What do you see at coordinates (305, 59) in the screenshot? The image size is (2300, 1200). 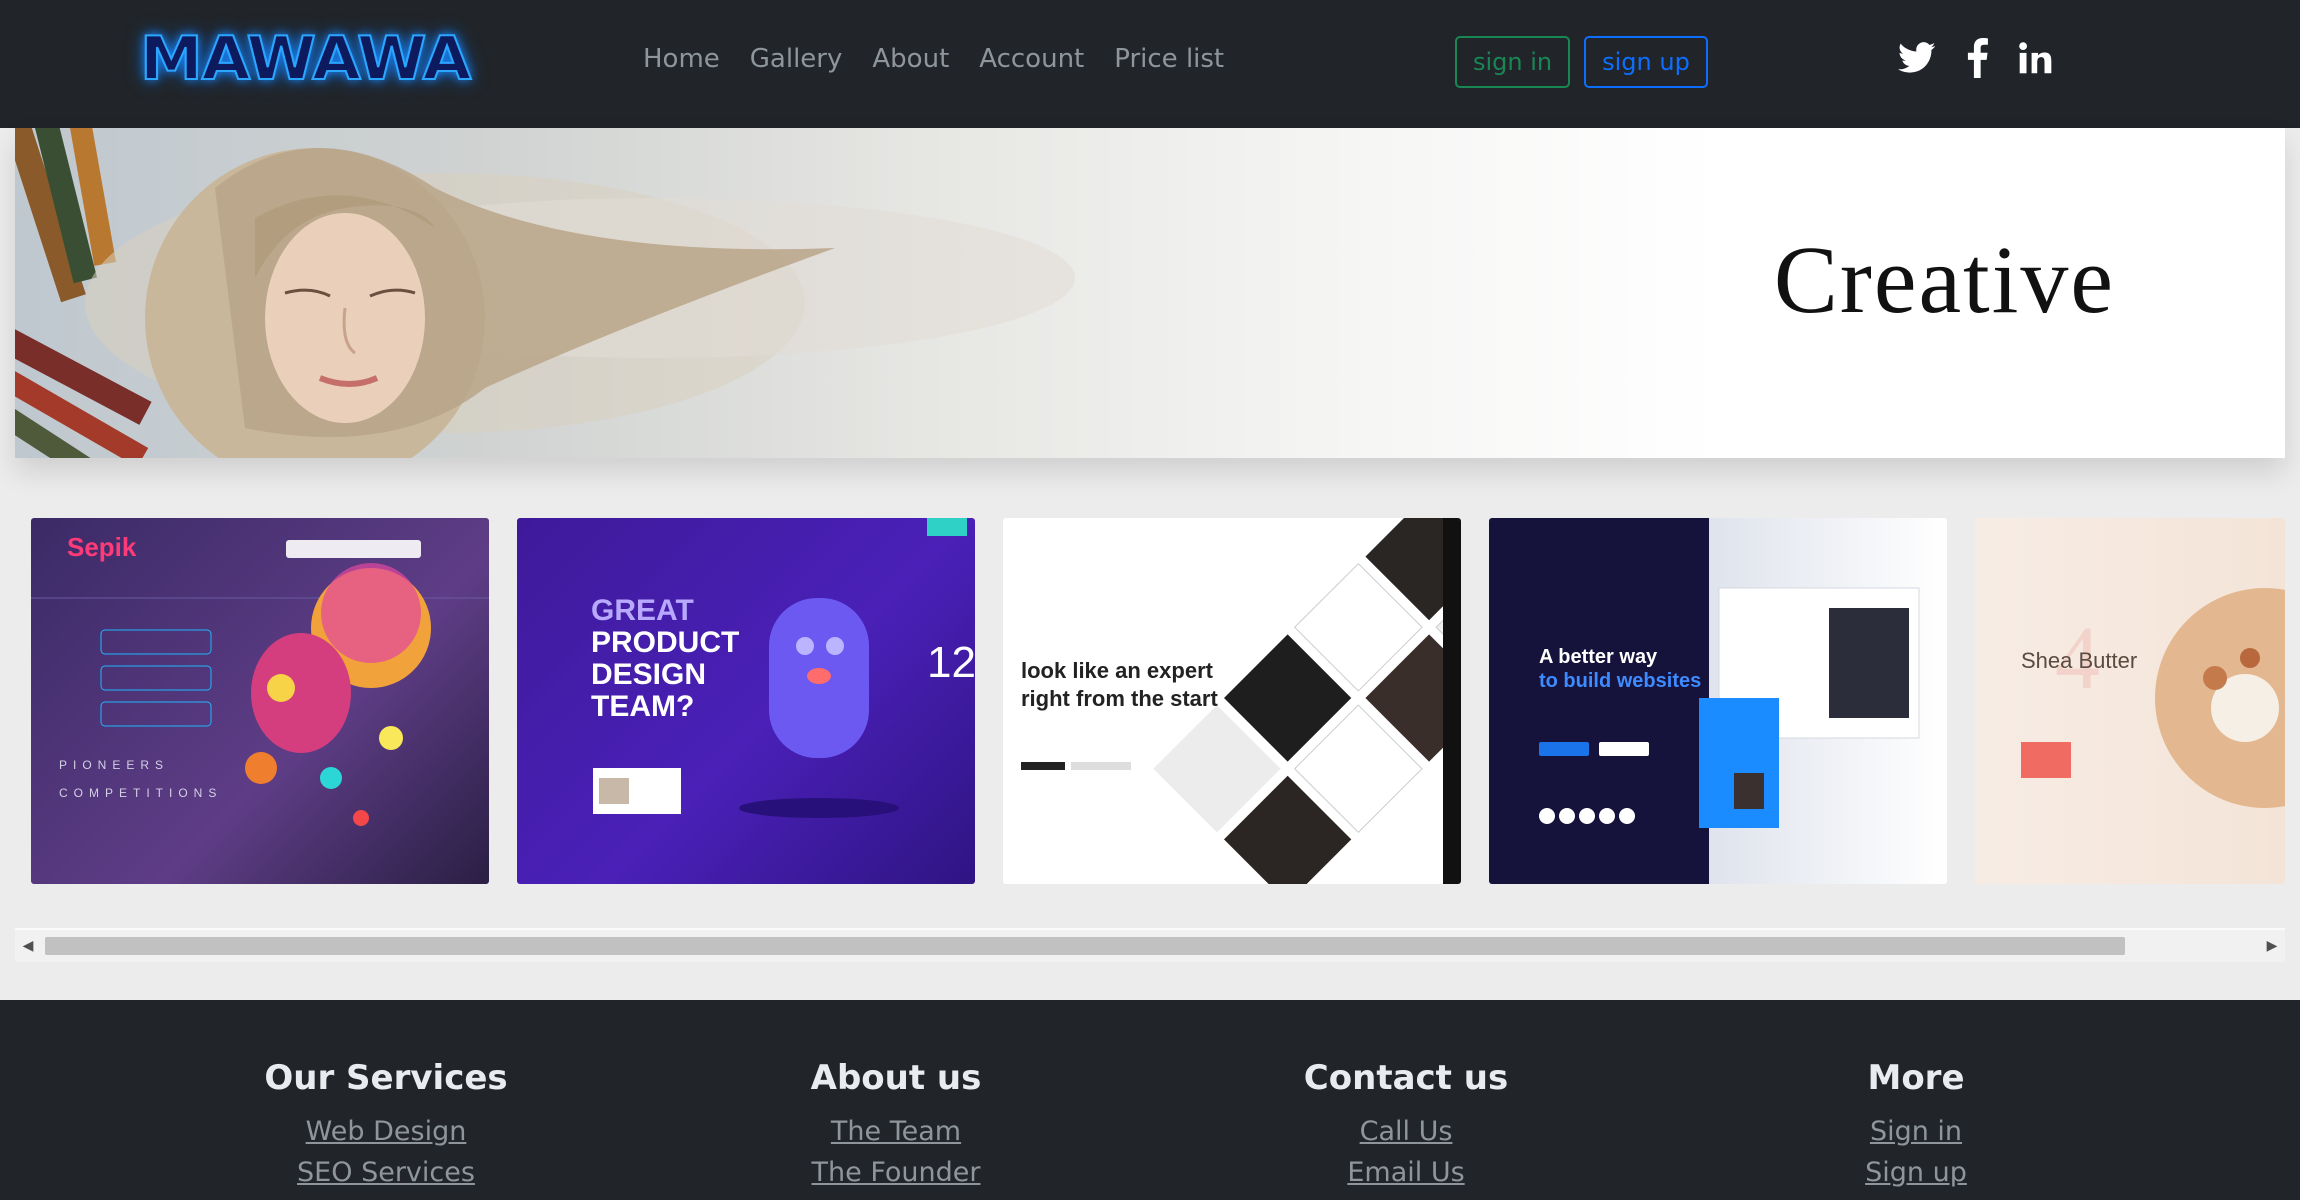 I see `brand-logo: MAWAWA` at bounding box center [305, 59].